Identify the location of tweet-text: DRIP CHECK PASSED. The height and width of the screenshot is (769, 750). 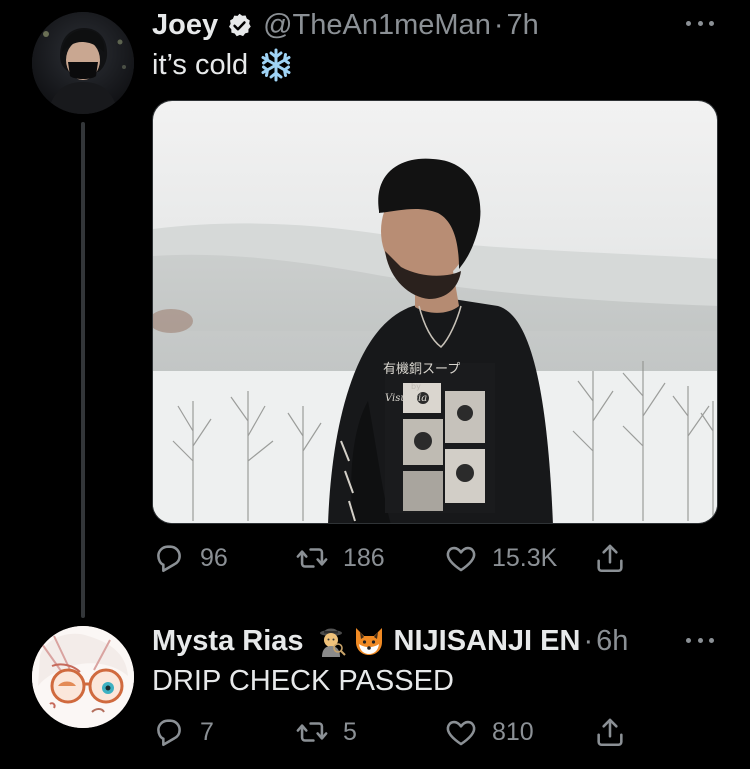
(303, 680).